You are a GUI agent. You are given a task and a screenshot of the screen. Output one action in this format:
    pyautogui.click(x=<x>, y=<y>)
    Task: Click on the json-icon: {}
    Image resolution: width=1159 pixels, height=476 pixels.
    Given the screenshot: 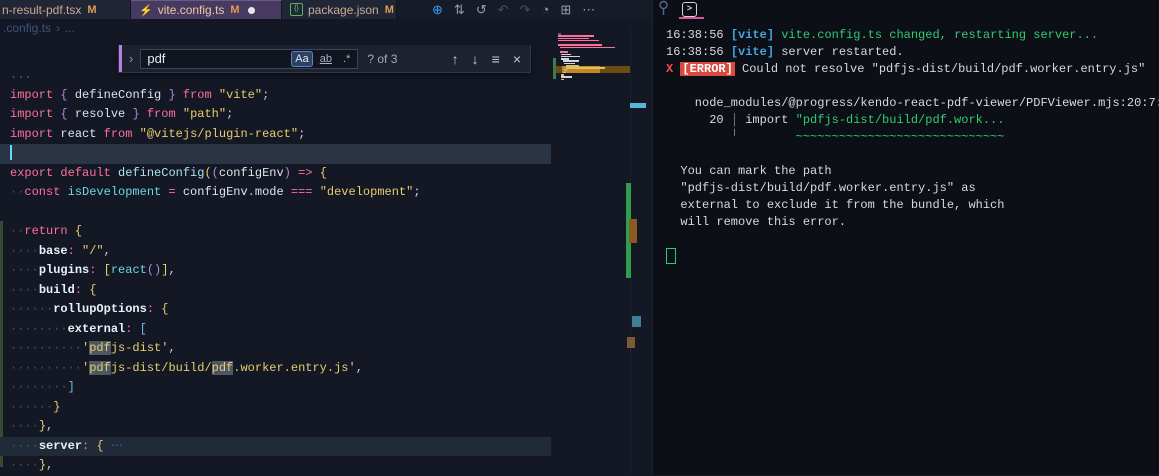 What is the action you would take?
    pyautogui.click(x=296, y=9)
    